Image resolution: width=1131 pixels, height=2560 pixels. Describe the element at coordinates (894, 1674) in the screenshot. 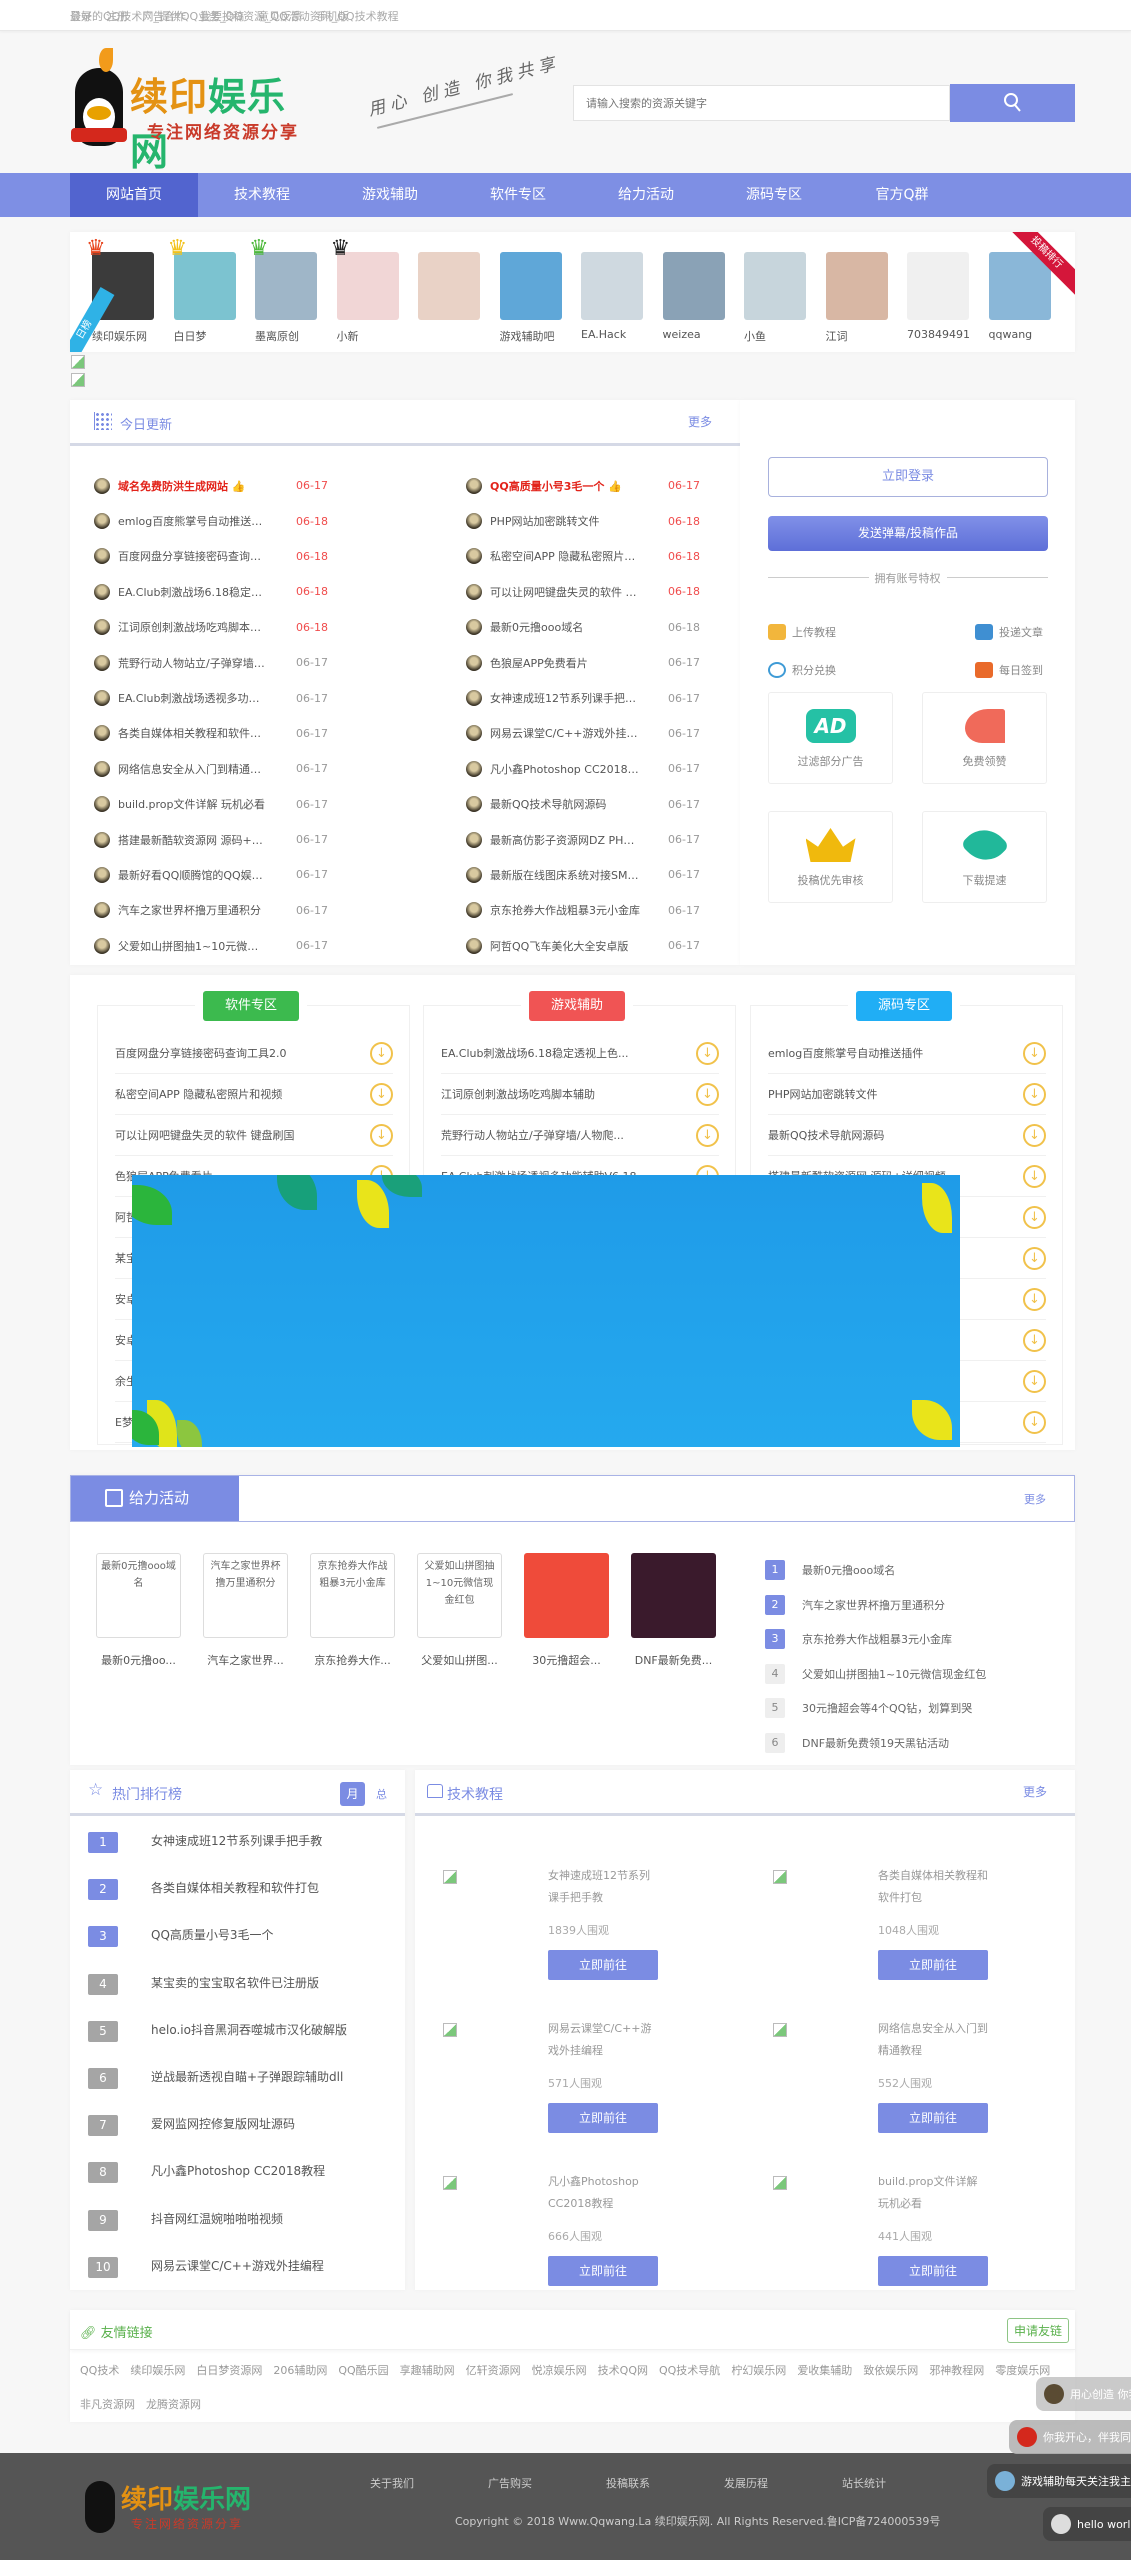

I see `activity-title: 父爱如山拼图抽1~10元微信现金红包` at that location.